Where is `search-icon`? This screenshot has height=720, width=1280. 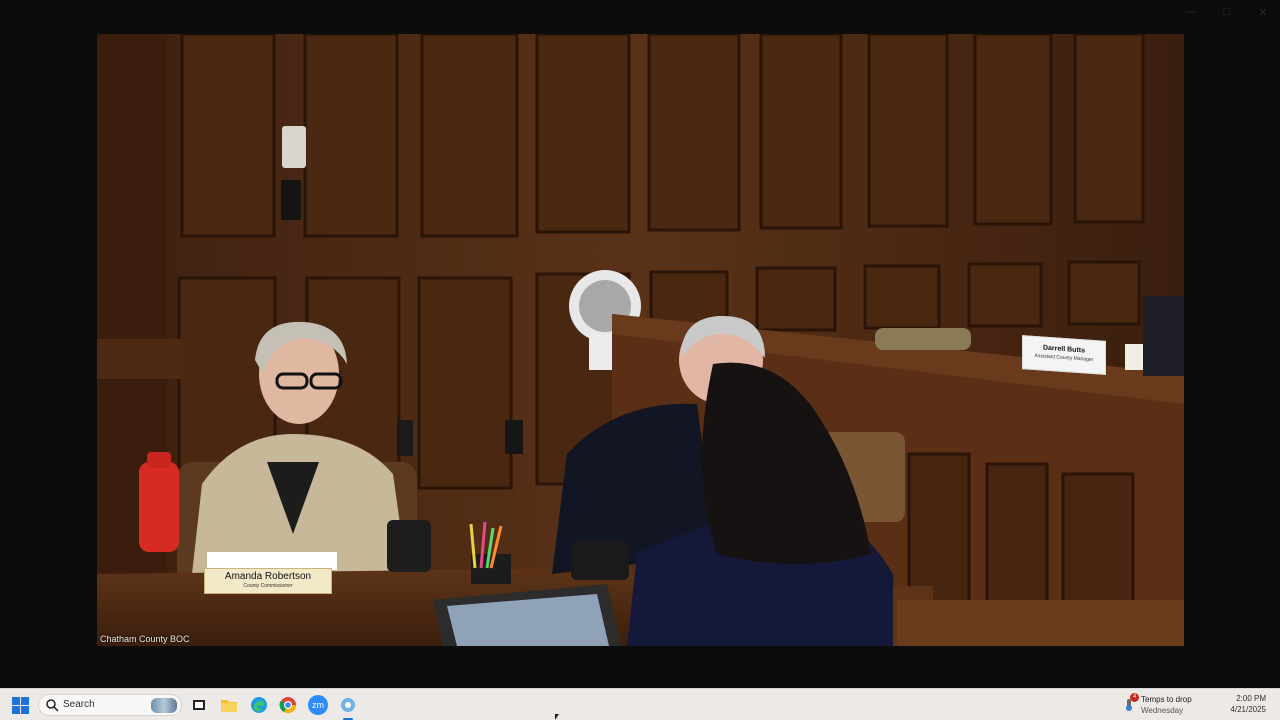
search-icon is located at coordinates (52, 705).